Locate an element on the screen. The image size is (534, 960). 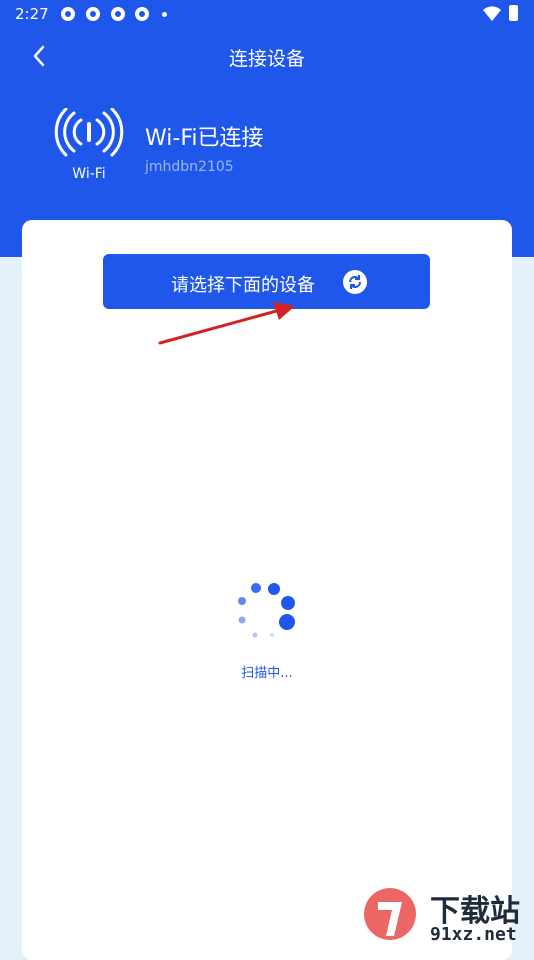
page-title: 连接设备 is located at coordinates (266, 59).